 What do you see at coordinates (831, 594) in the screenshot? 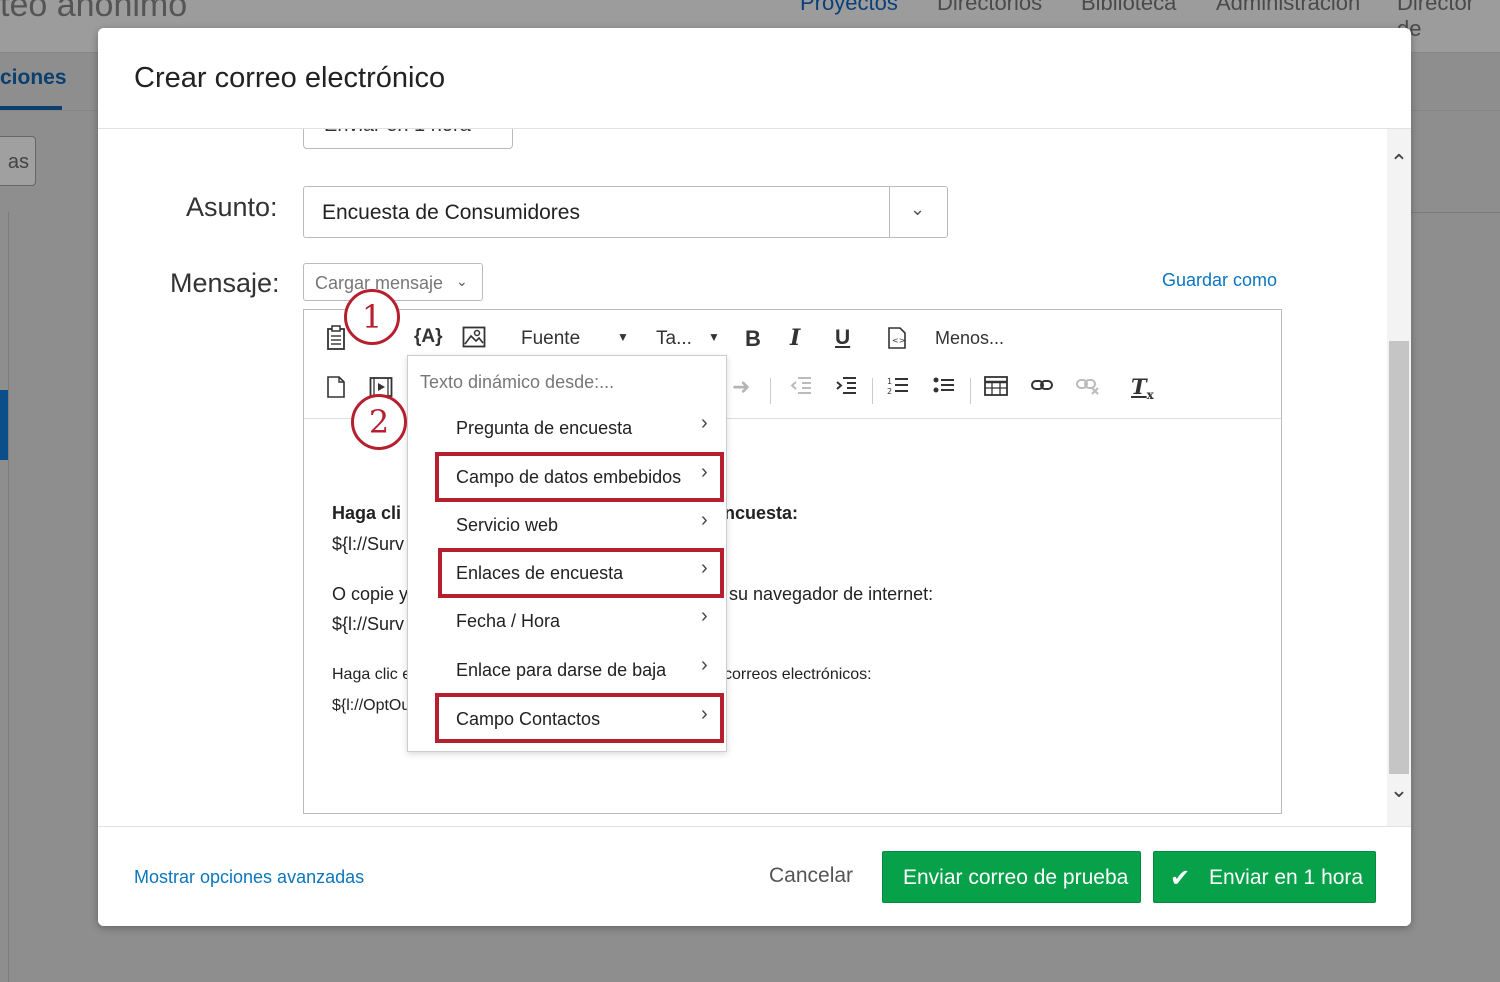
I see `content-line-3-right: su navegador de internet:` at bounding box center [831, 594].